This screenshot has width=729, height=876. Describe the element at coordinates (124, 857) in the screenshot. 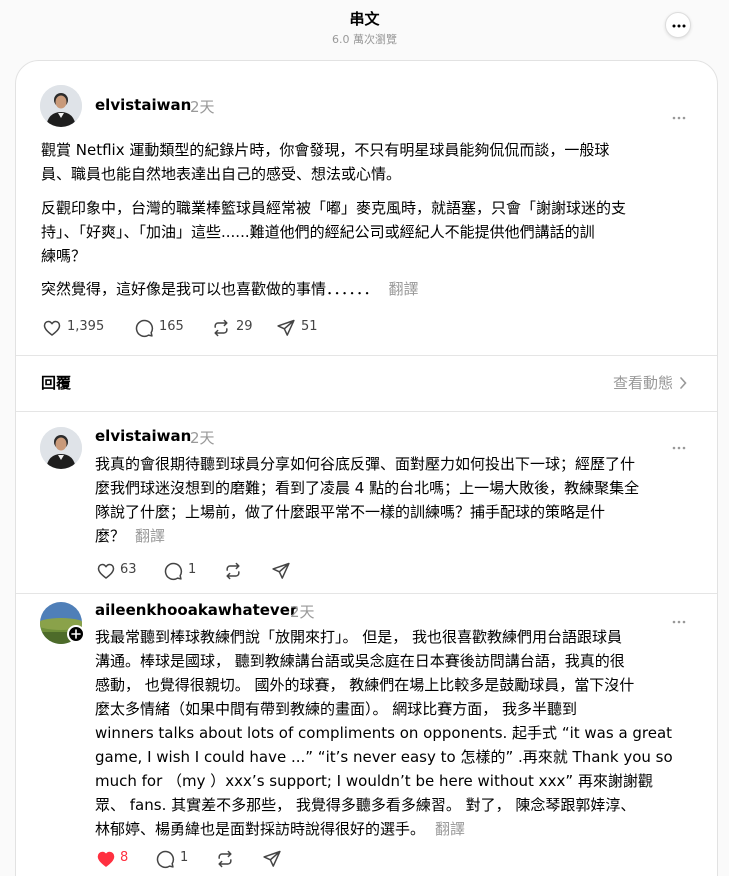

I see `like-count: 8` at that location.